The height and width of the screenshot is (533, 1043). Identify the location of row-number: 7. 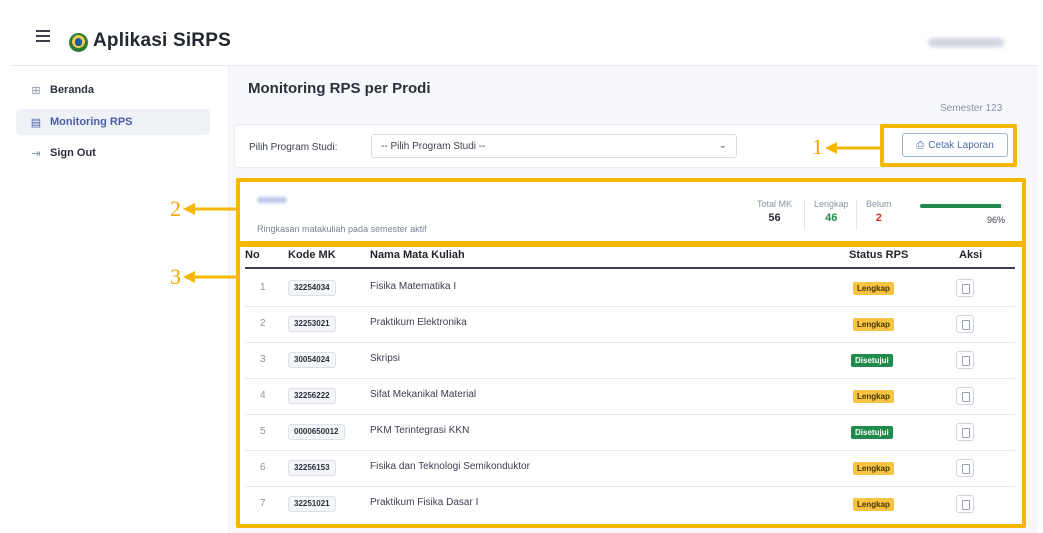
(263, 503).